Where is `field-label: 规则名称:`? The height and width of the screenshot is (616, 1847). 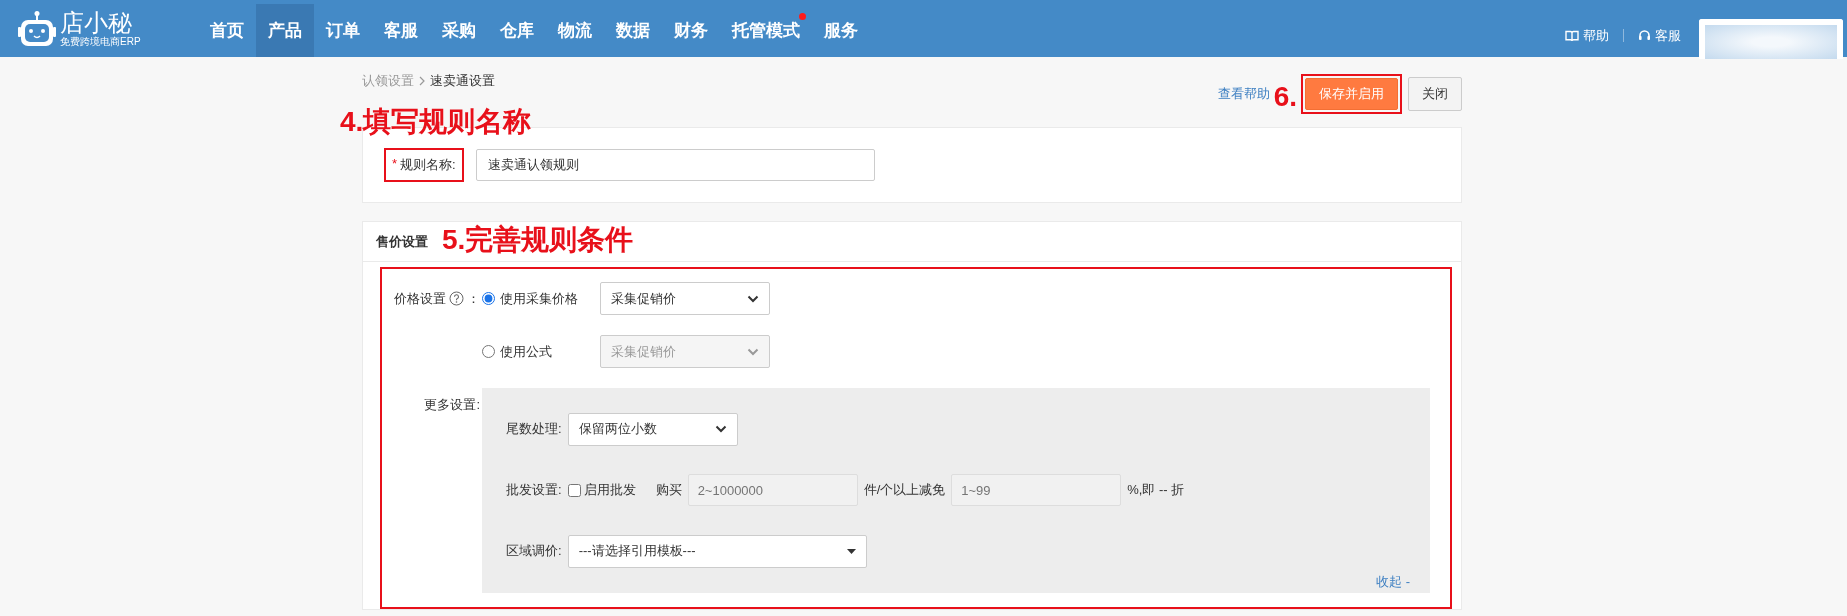
field-label: 规则名称: is located at coordinates (428, 165).